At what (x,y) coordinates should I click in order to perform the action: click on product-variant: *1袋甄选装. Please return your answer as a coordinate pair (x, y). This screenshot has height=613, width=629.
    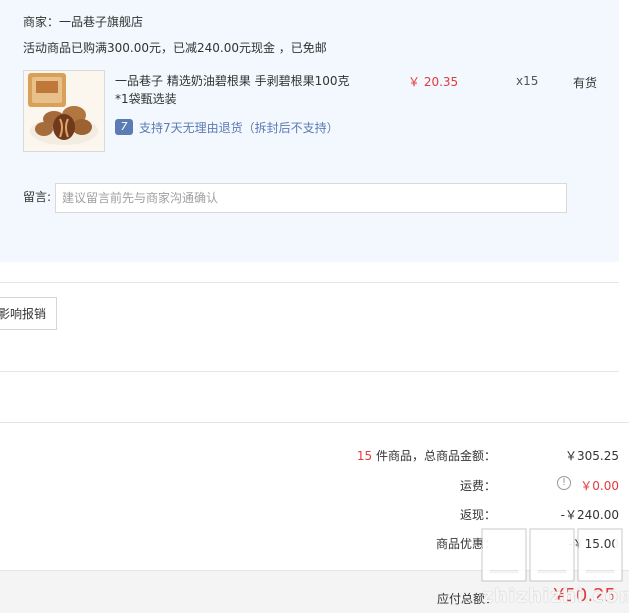
    Looking at the image, I should click on (146, 99).